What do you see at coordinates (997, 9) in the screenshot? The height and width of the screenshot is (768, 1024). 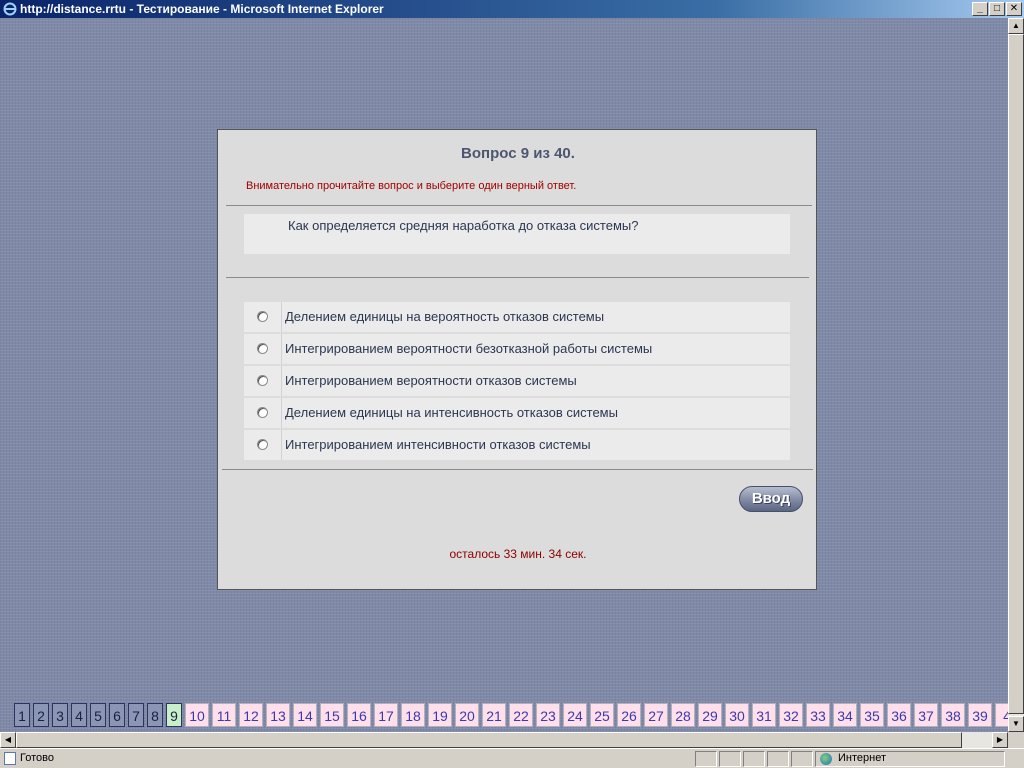 I see `maximize-button: □` at bounding box center [997, 9].